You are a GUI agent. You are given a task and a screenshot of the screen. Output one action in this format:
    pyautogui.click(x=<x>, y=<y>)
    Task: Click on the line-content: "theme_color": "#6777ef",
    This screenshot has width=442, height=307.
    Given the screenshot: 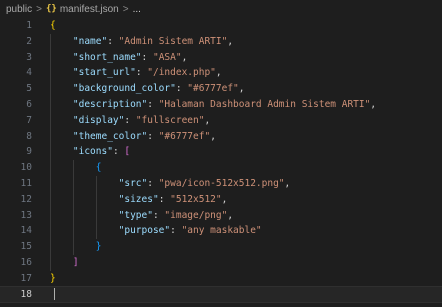 What is the action you would take?
    pyautogui.click(x=124, y=137)
    